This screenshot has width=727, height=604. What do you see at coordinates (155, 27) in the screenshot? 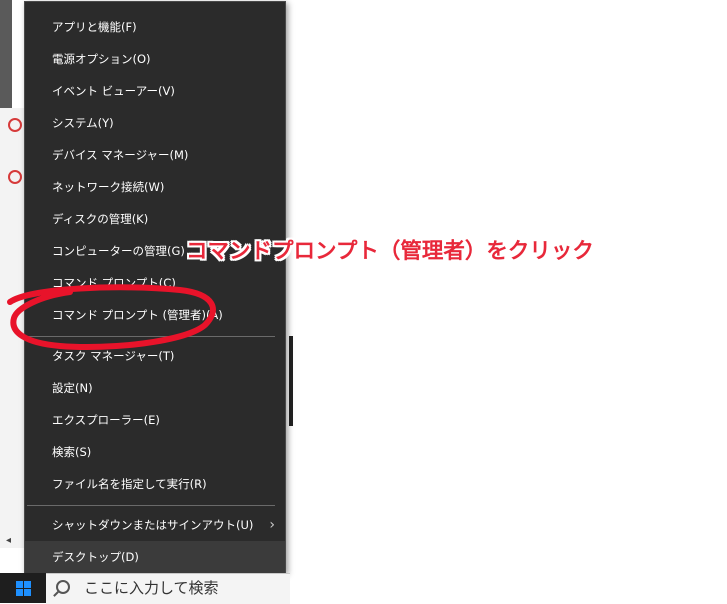
I see `menu-item-apps-features: アプリと機能(F)` at bounding box center [155, 27].